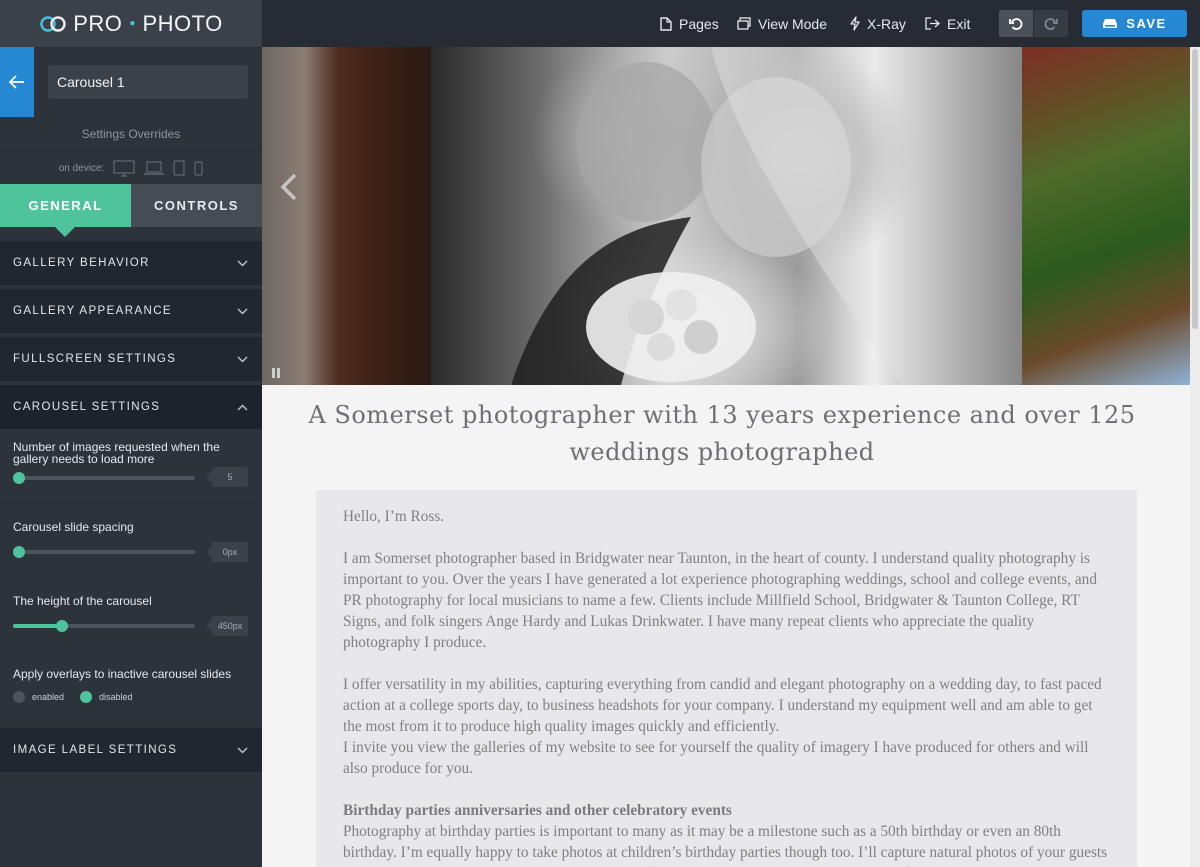  I want to click on section-title: IMAGE LABEL SETTINGS, so click(95, 750).